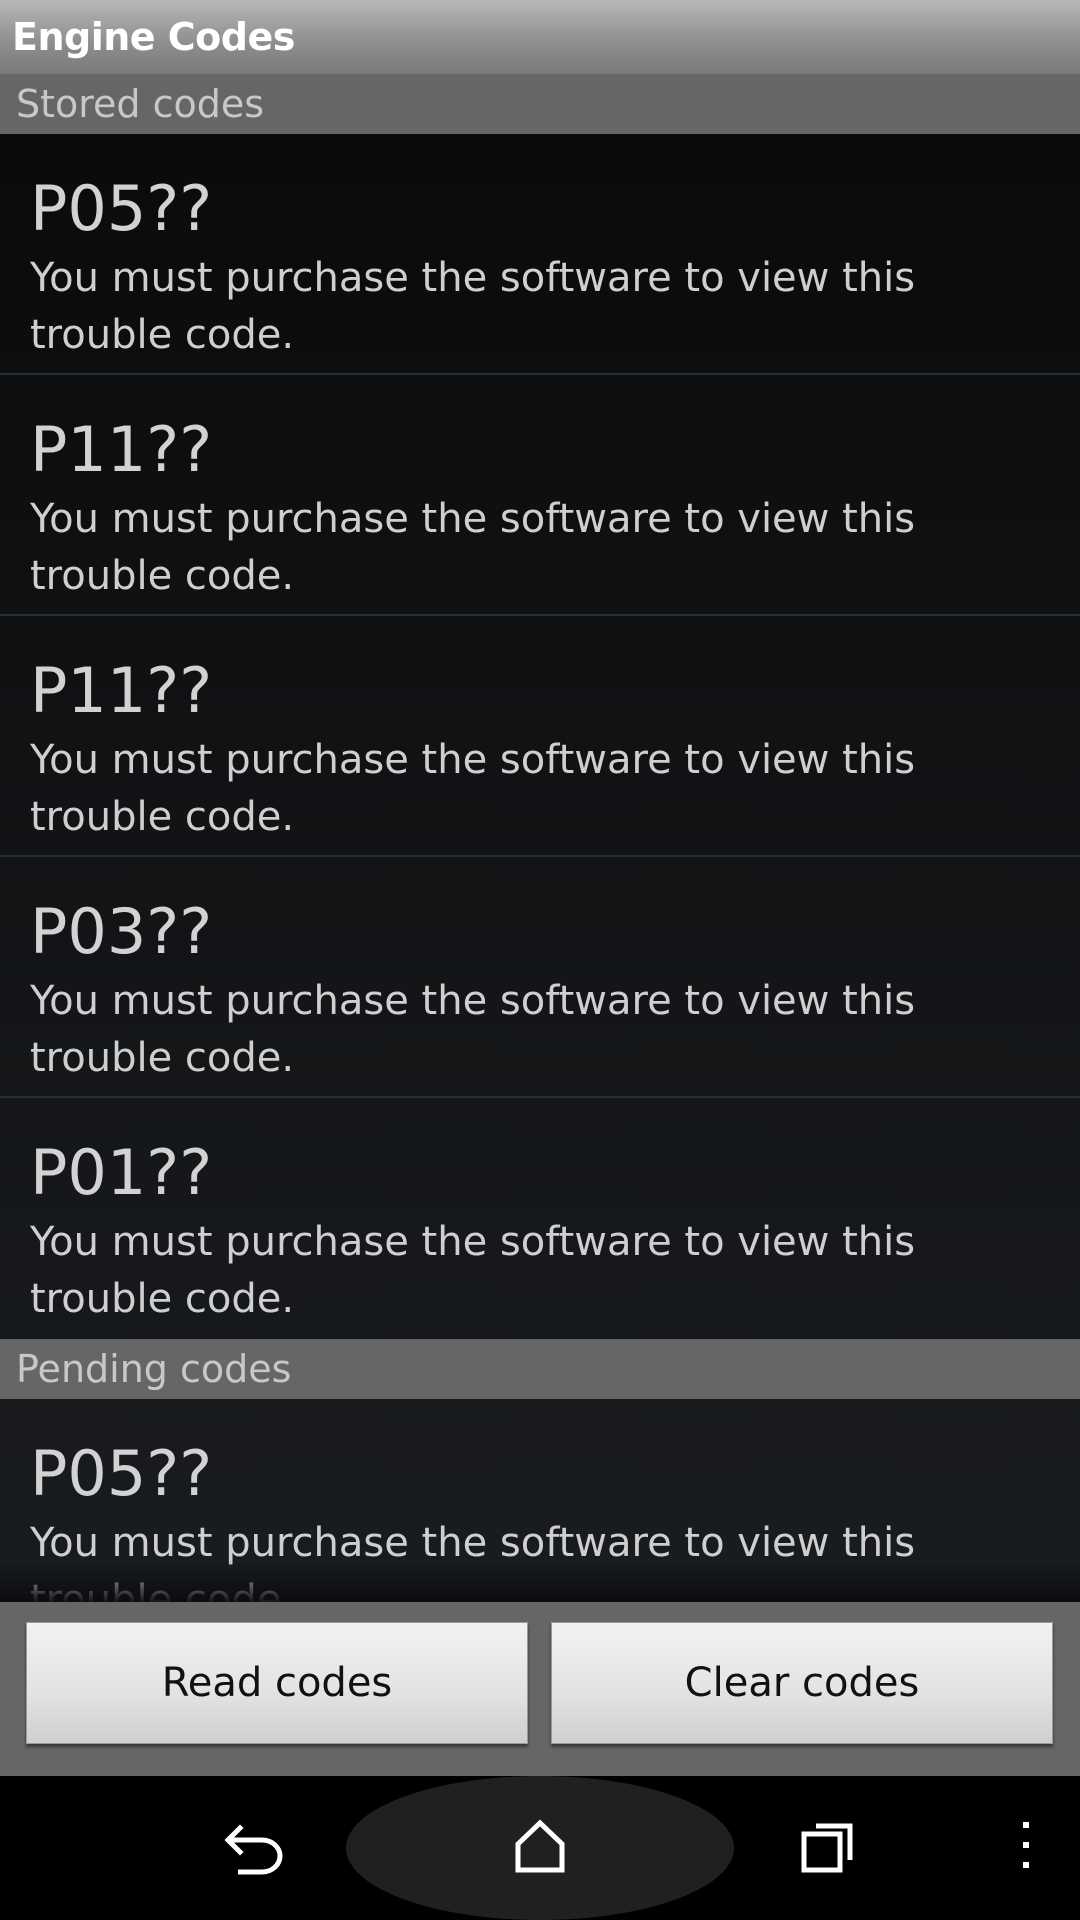 Image resolution: width=1080 pixels, height=1920 pixels. I want to click on recent-apps-icon, so click(828, 1846).